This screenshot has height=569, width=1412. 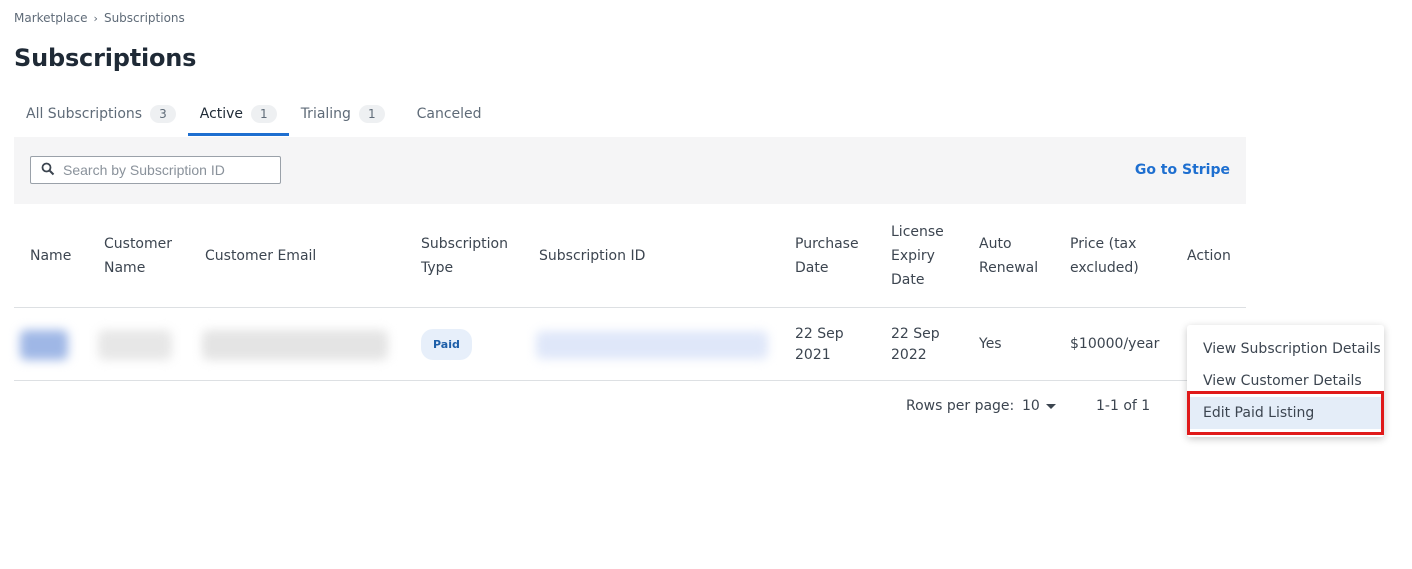 What do you see at coordinates (1285, 413) in the screenshot?
I see `menu-item-edit-paid-listing: Edit Paid Listing` at bounding box center [1285, 413].